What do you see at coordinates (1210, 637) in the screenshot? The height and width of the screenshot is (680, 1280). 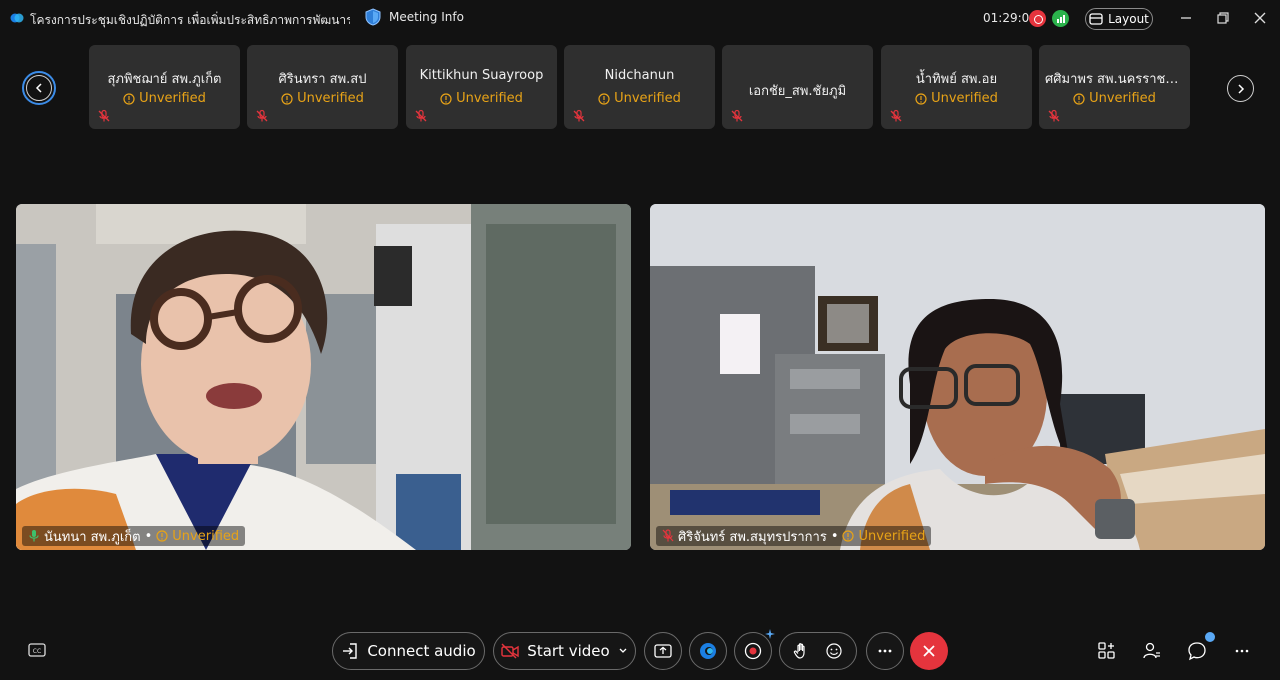 I see `chat-notification-badge` at bounding box center [1210, 637].